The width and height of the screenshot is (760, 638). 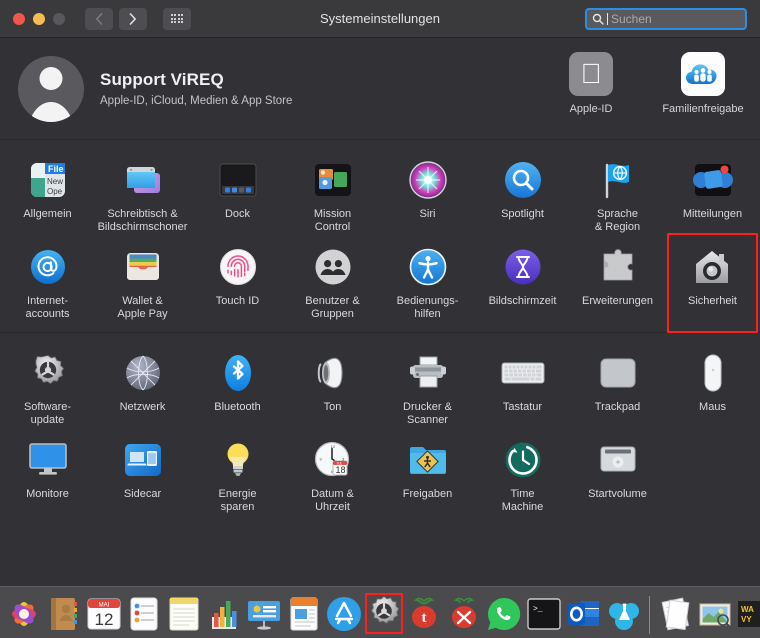 I want to click on back-button, so click(x=99, y=18).